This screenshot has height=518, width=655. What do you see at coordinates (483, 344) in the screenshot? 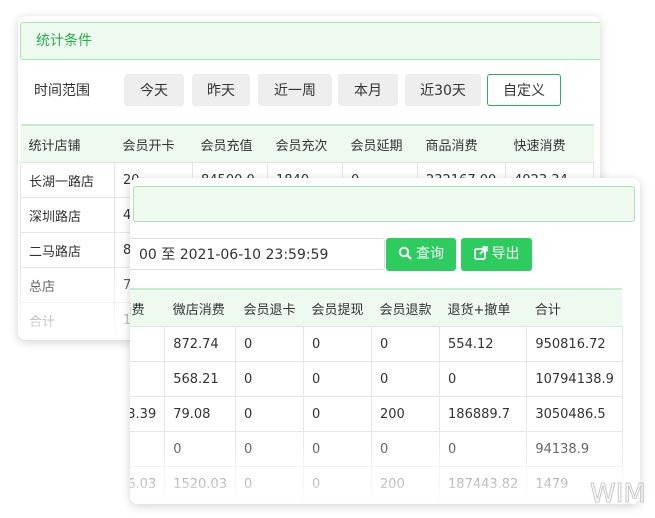
I see `table-cell: 554.12` at bounding box center [483, 344].